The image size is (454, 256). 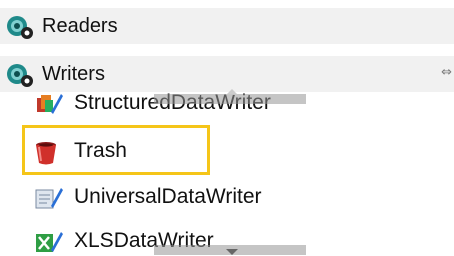 What do you see at coordinates (150, 104) in the screenshot?
I see `palette-item-structured-data-writer: StructuredDataWriter` at bounding box center [150, 104].